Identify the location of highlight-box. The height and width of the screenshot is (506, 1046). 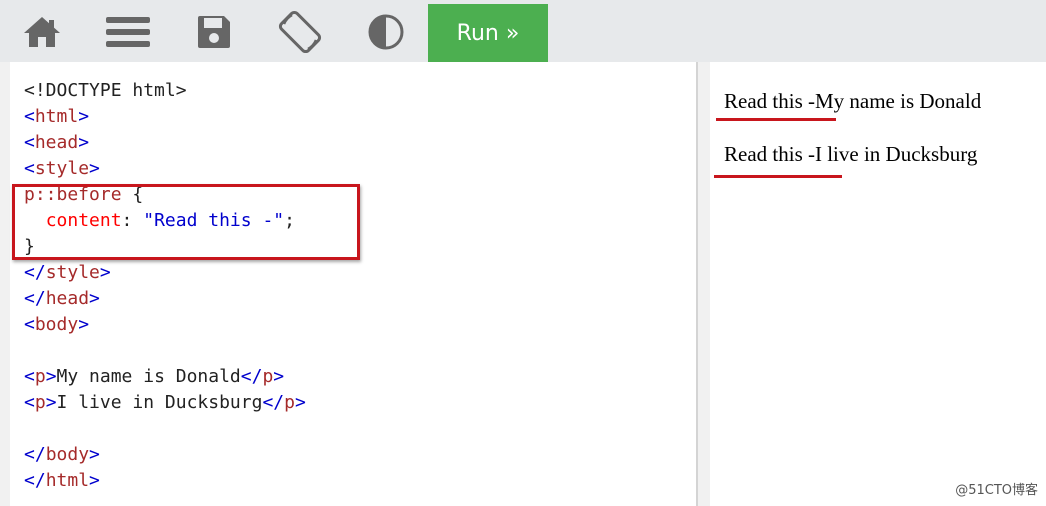
(186, 222).